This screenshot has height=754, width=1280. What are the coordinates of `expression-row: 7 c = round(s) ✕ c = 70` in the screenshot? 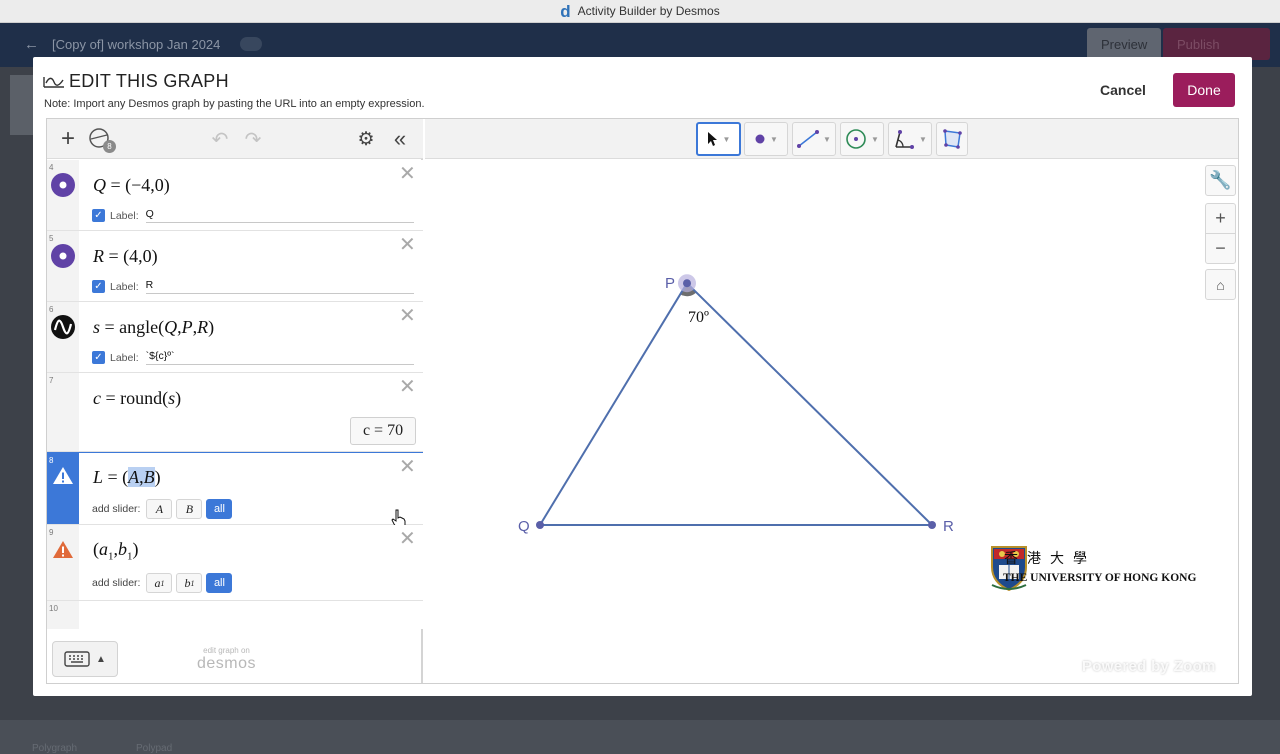 It's located at (235, 412).